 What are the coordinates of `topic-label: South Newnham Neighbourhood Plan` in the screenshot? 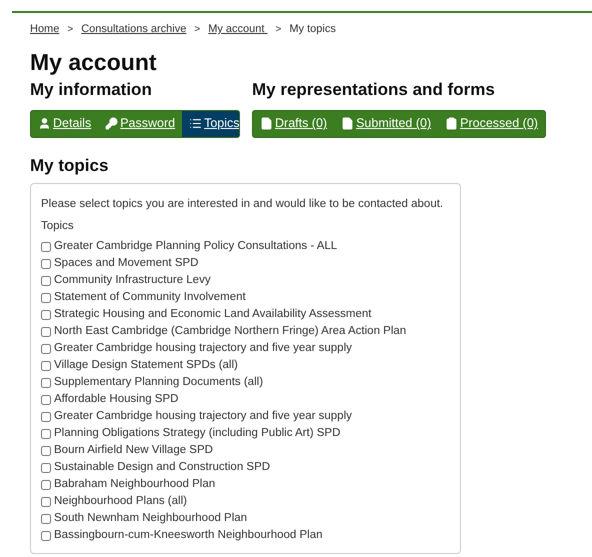 It's located at (151, 518).